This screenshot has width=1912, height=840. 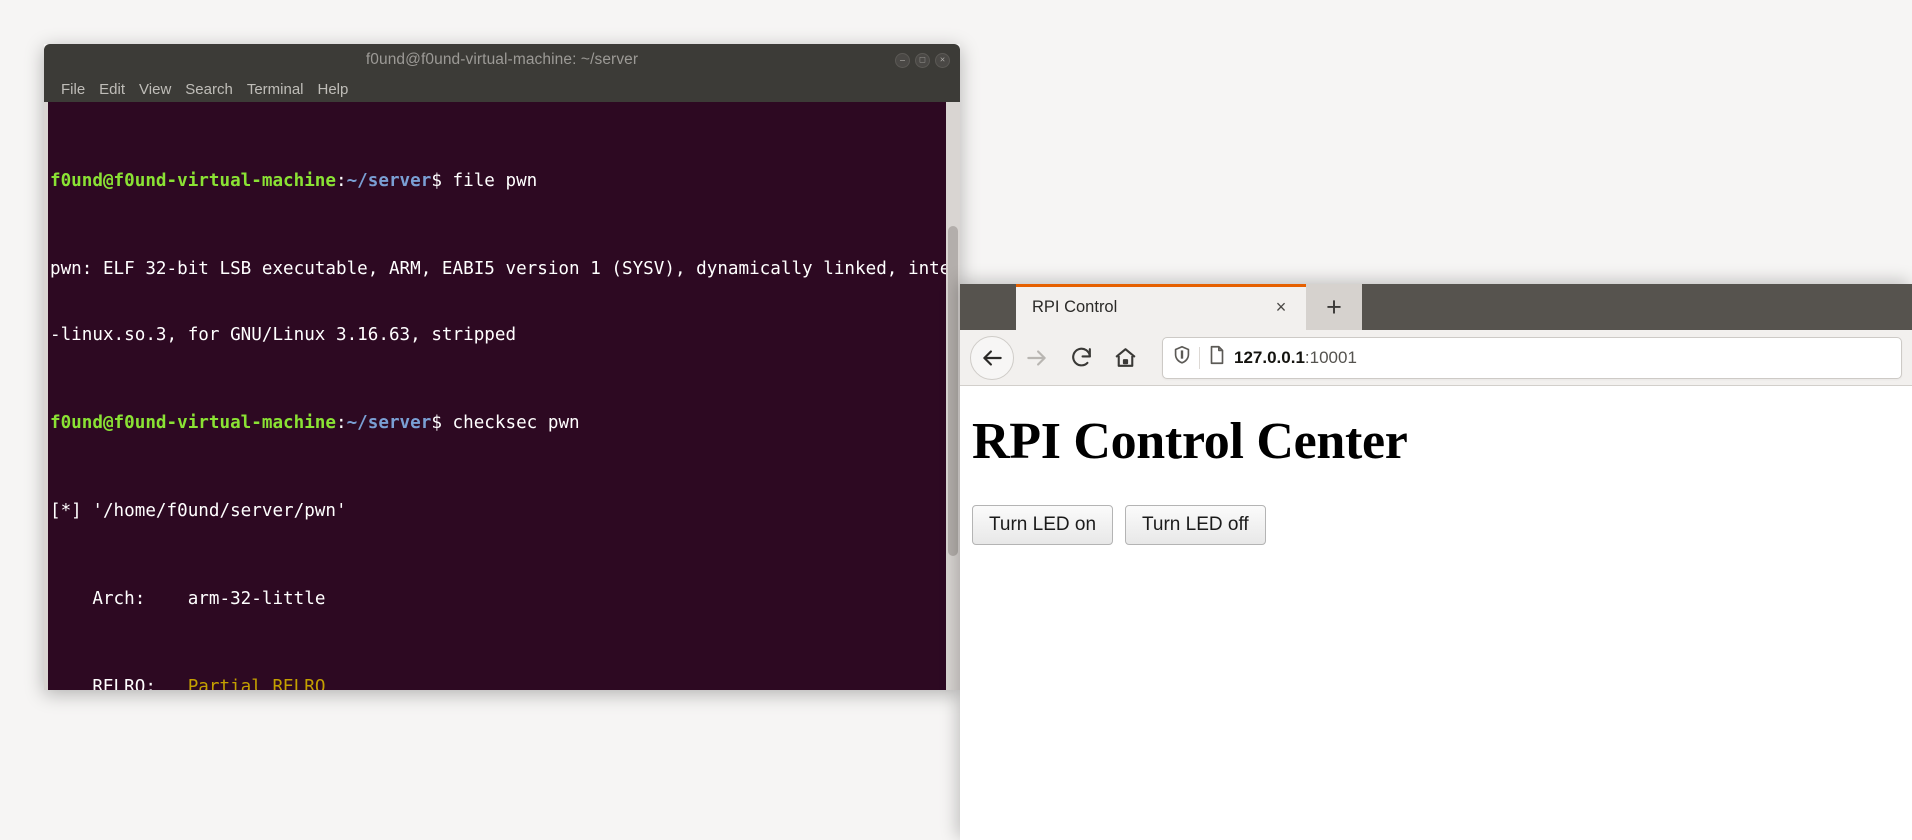 I want to click on back-button, so click(x=992, y=357).